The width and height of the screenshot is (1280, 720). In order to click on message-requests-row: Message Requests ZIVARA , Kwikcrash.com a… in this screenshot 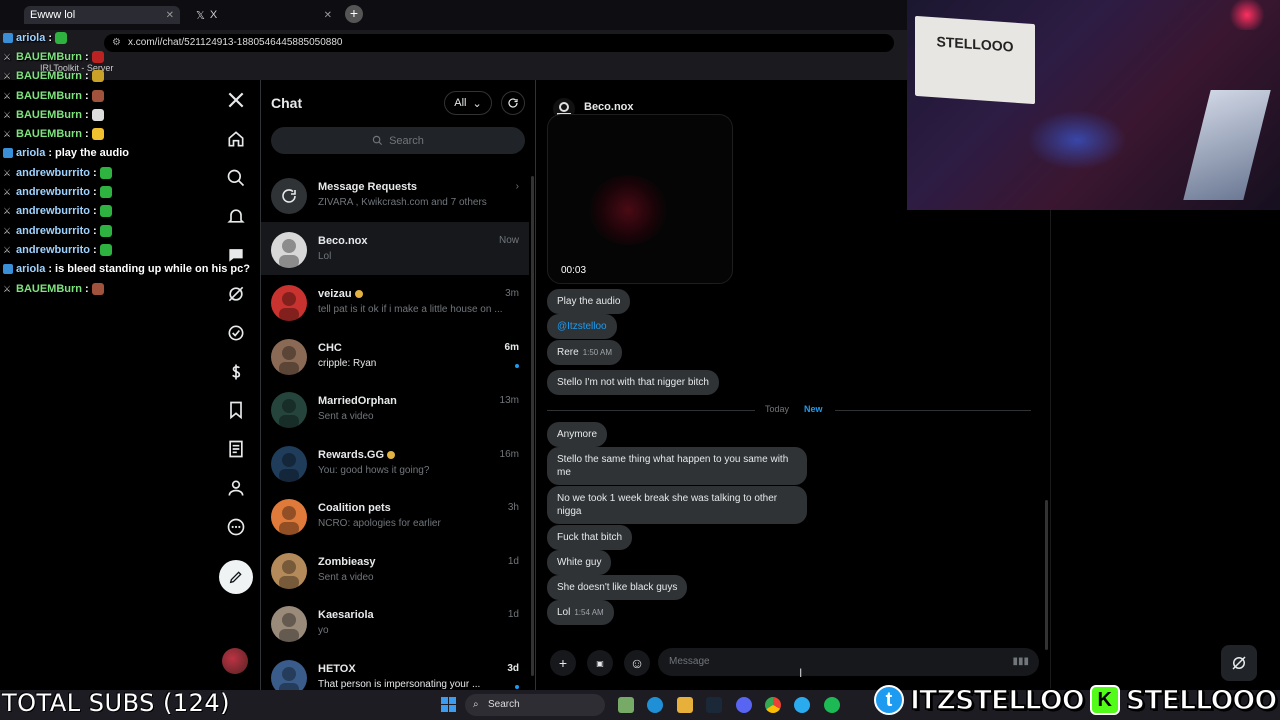, I will do `click(395, 195)`.